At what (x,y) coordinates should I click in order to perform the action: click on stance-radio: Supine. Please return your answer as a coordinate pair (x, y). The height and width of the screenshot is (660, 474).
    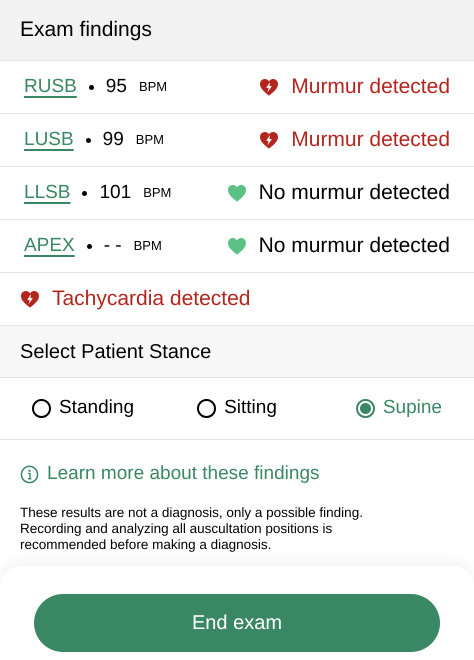
    Looking at the image, I should click on (373, 408).